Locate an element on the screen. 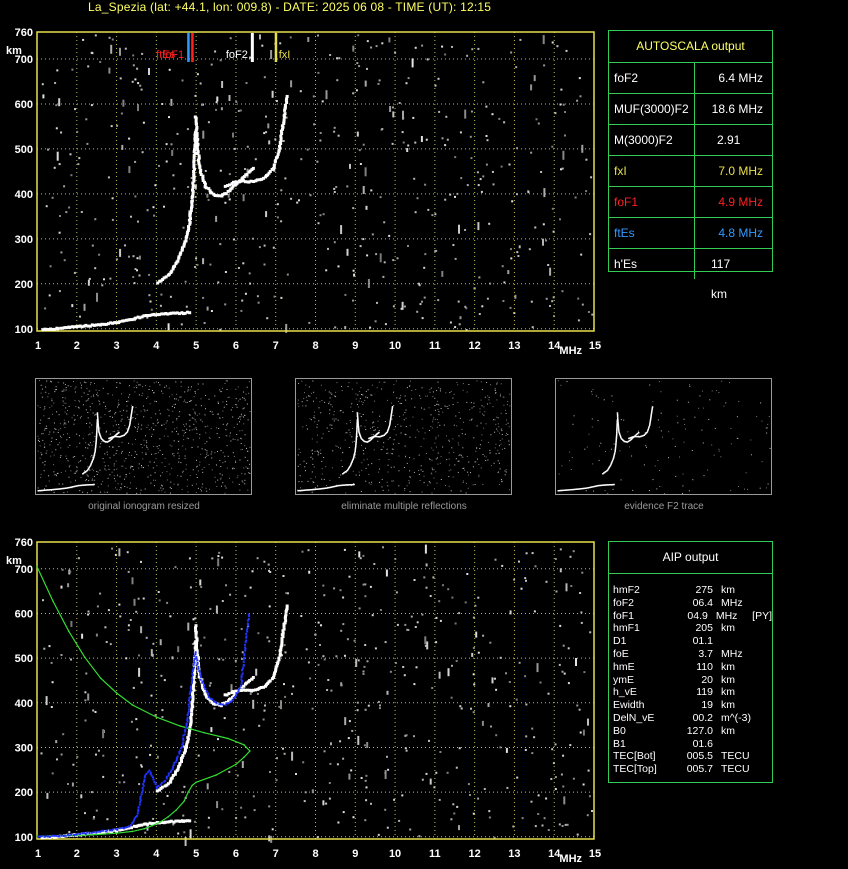  model-point is located at coordinates (96, 834).